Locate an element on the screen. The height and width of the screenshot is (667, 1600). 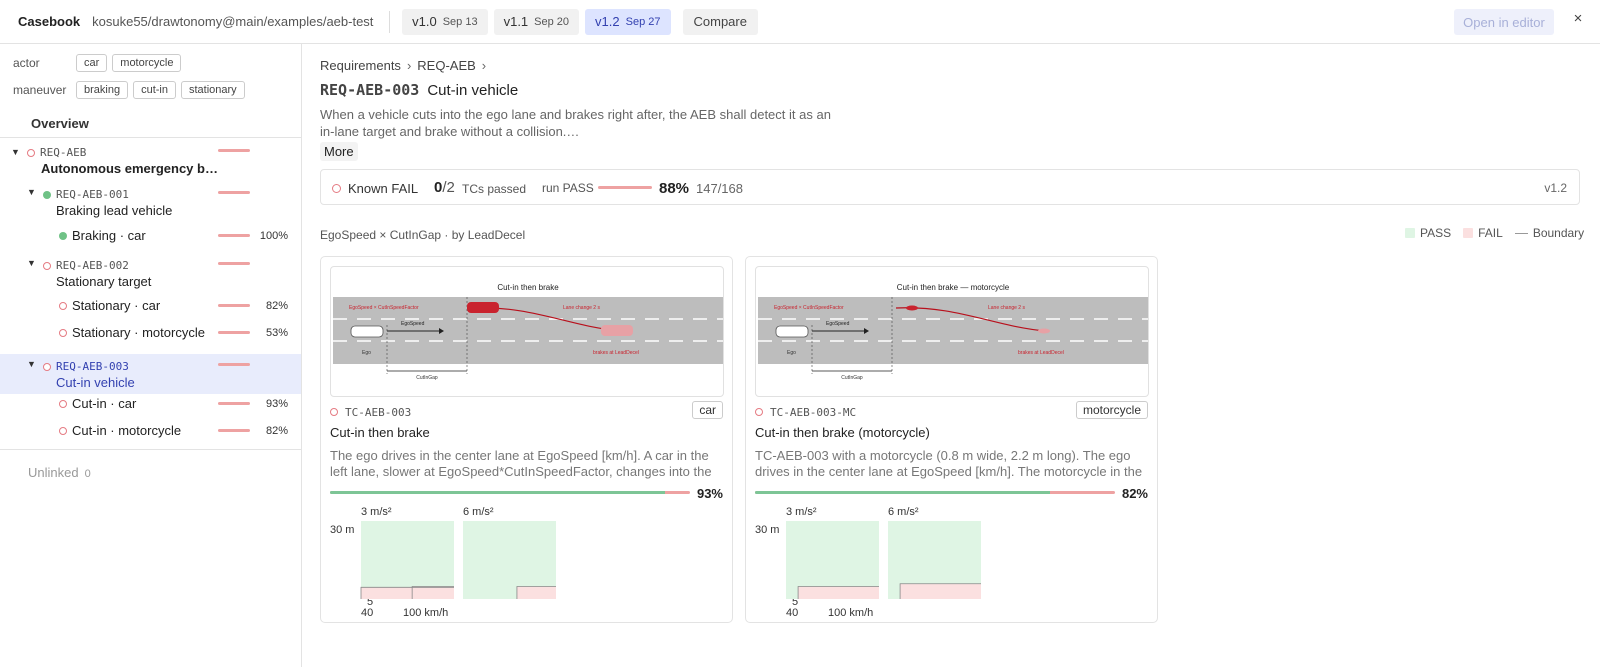
actor-tag: motorcycle is located at coordinates (1111, 410).